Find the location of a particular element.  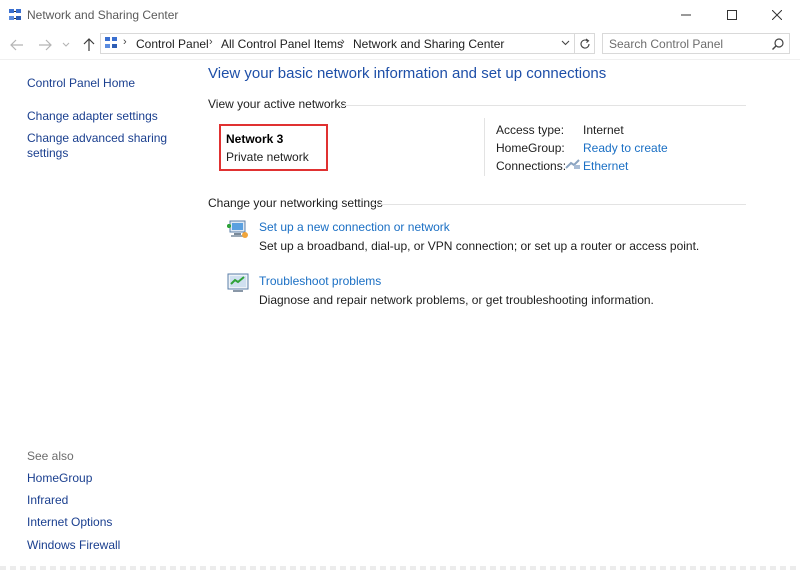

recent-locations-button is located at coordinates (66, 45).